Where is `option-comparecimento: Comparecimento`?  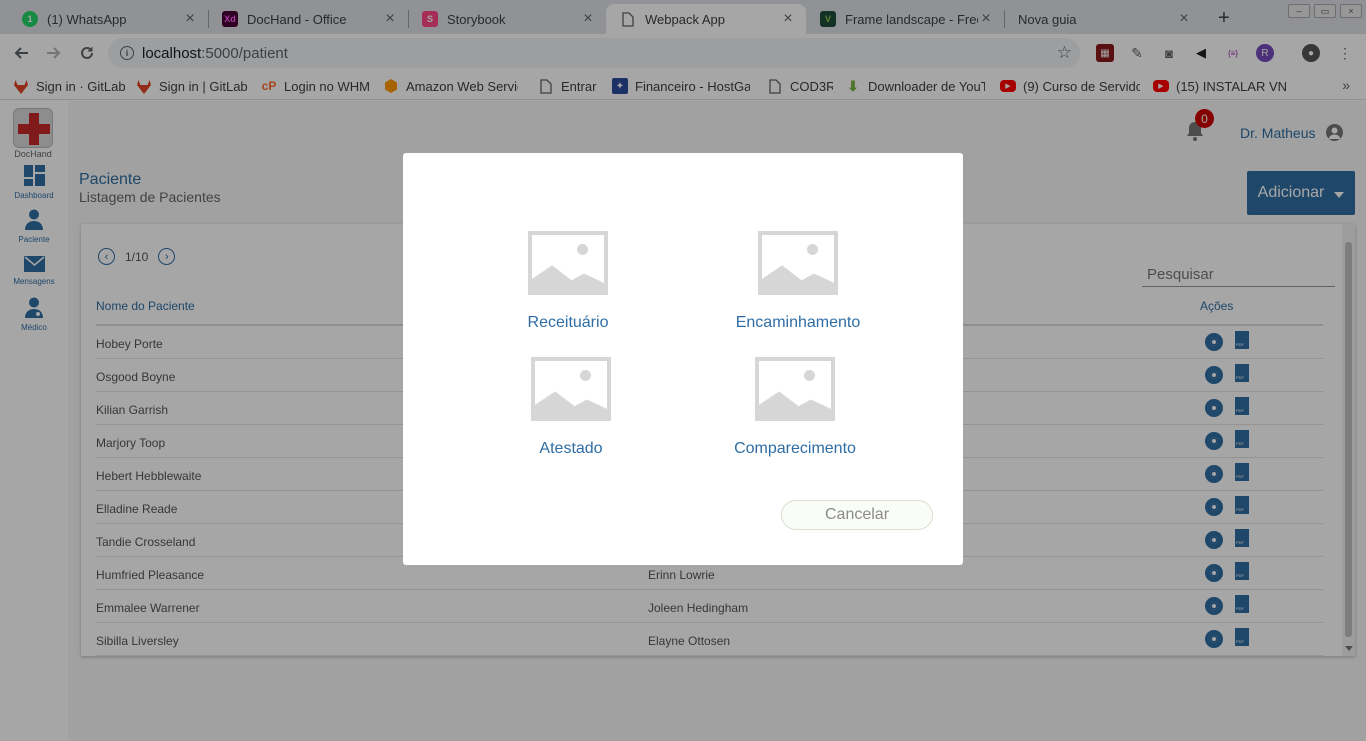
option-comparecimento: Comparecimento is located at coordinates (795, 407).